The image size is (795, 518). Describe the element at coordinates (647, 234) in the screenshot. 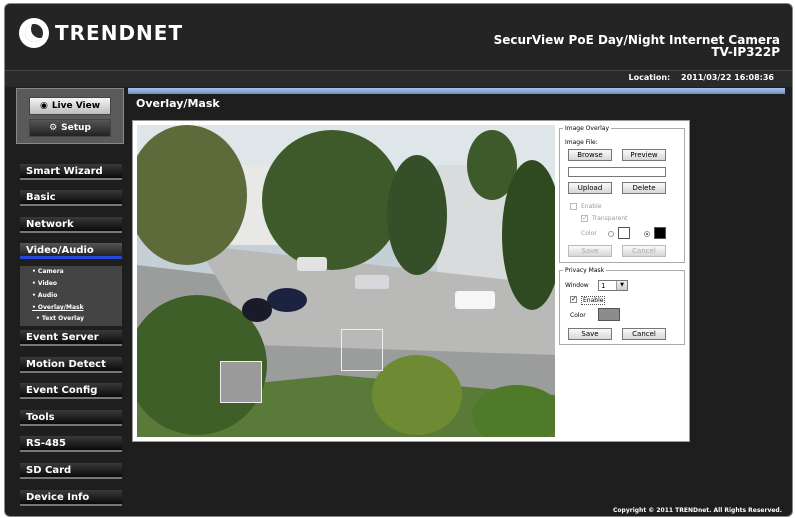

I see `color-black-radio` at that location.